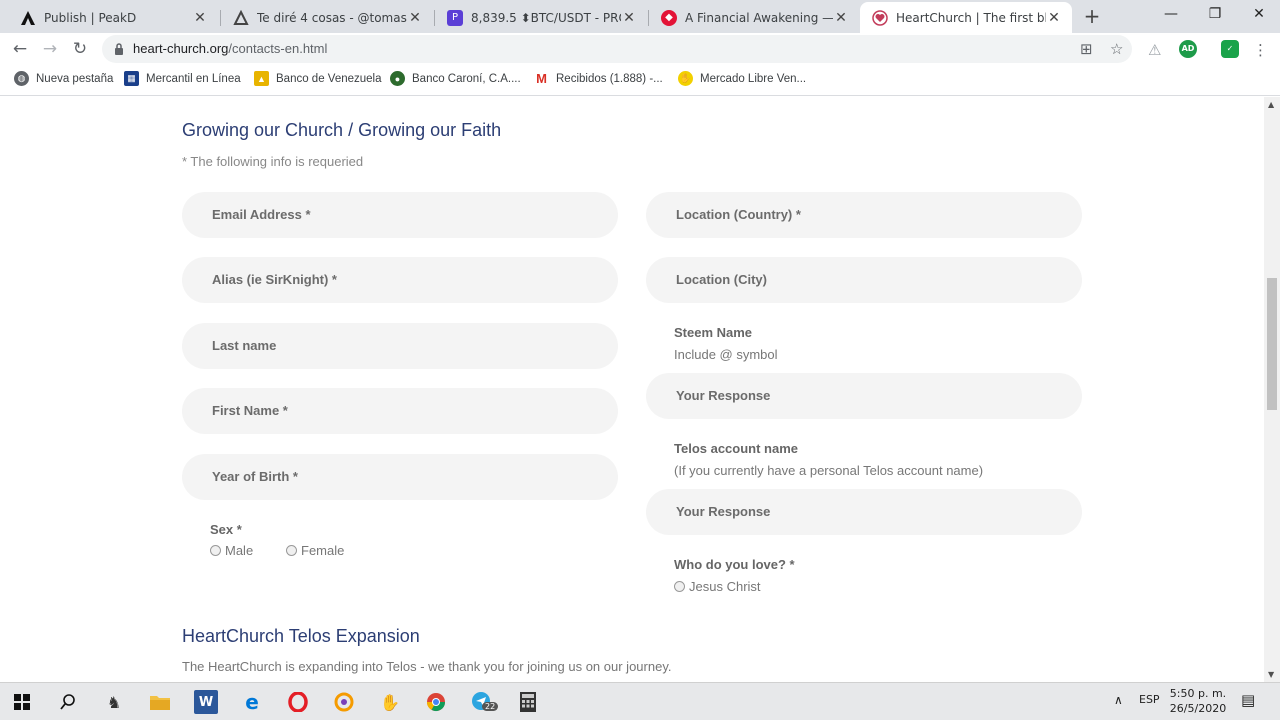 This screenshot has height=720, width=1280. Describe the element at coordinates (22, 702) in the screenshot. I see `windows-start-icon` at that location.